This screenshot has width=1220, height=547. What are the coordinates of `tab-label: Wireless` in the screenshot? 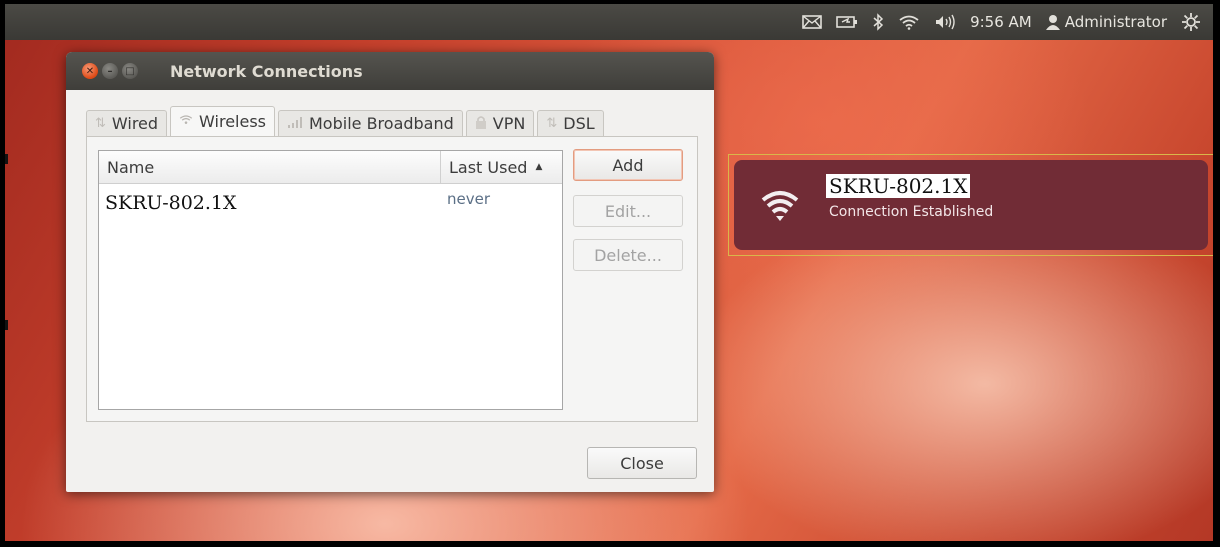 It's located at (232, 121).